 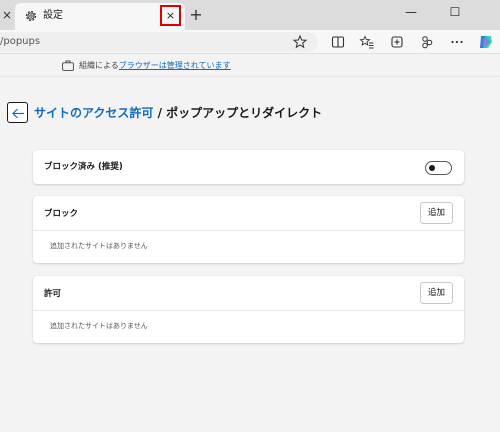 I want to click on maximize-button: ☐, so click(x=455, y=12).